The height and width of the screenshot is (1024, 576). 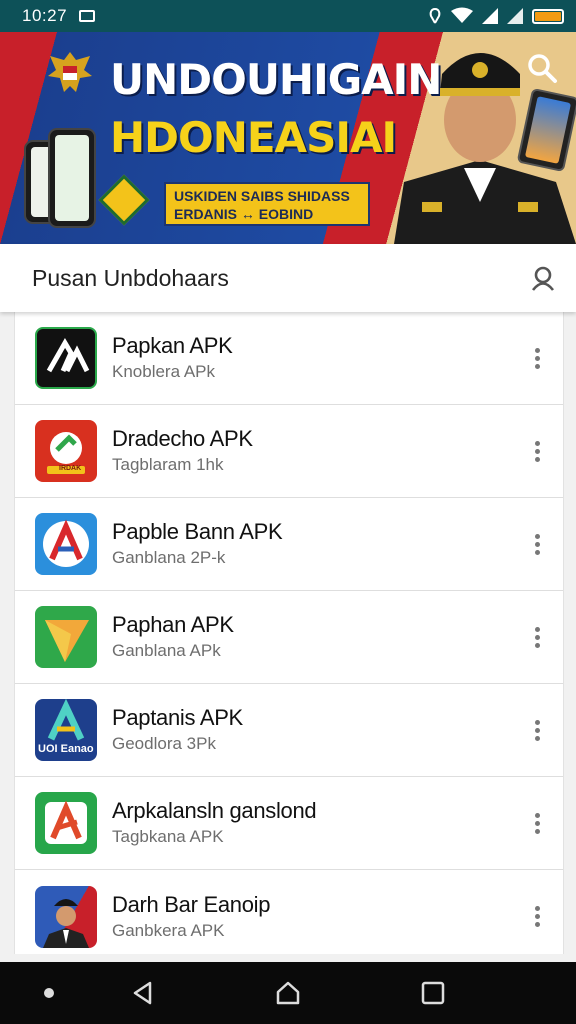 I want to click on battery-icon, so click(x=548, y=16).